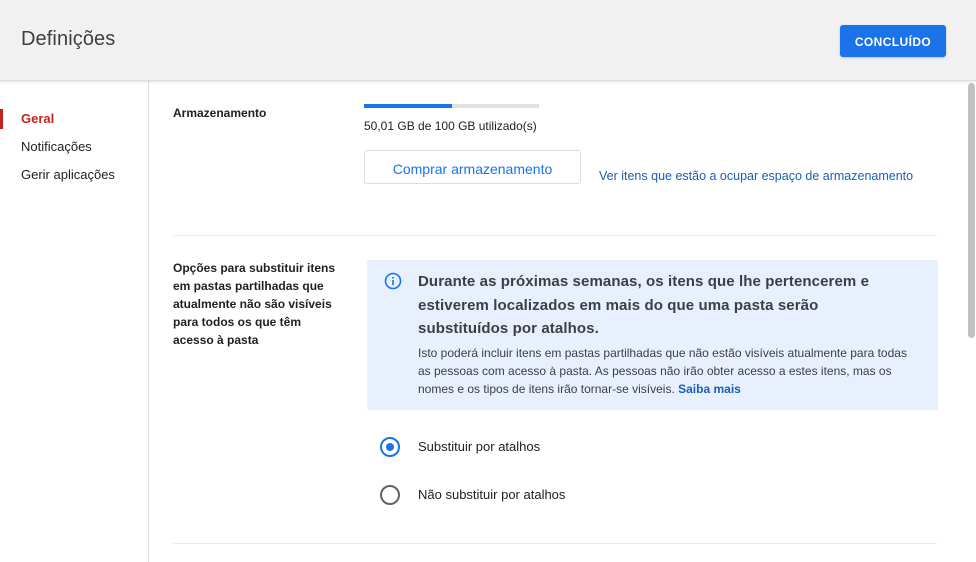  I want to click on section-divider, so click(555, 235).